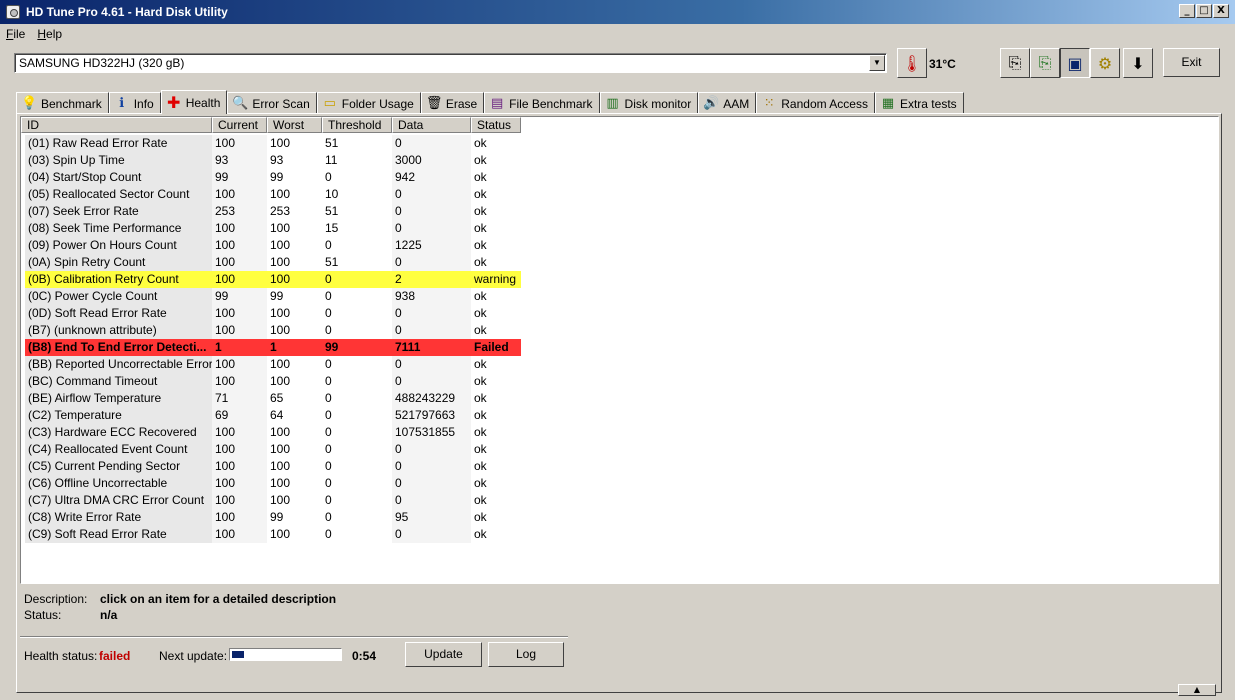 The width and height of the screenshot is (1235, 700). I want to click on tab-disk-monitor: ▥ Disk monitor, so click(649, 103).